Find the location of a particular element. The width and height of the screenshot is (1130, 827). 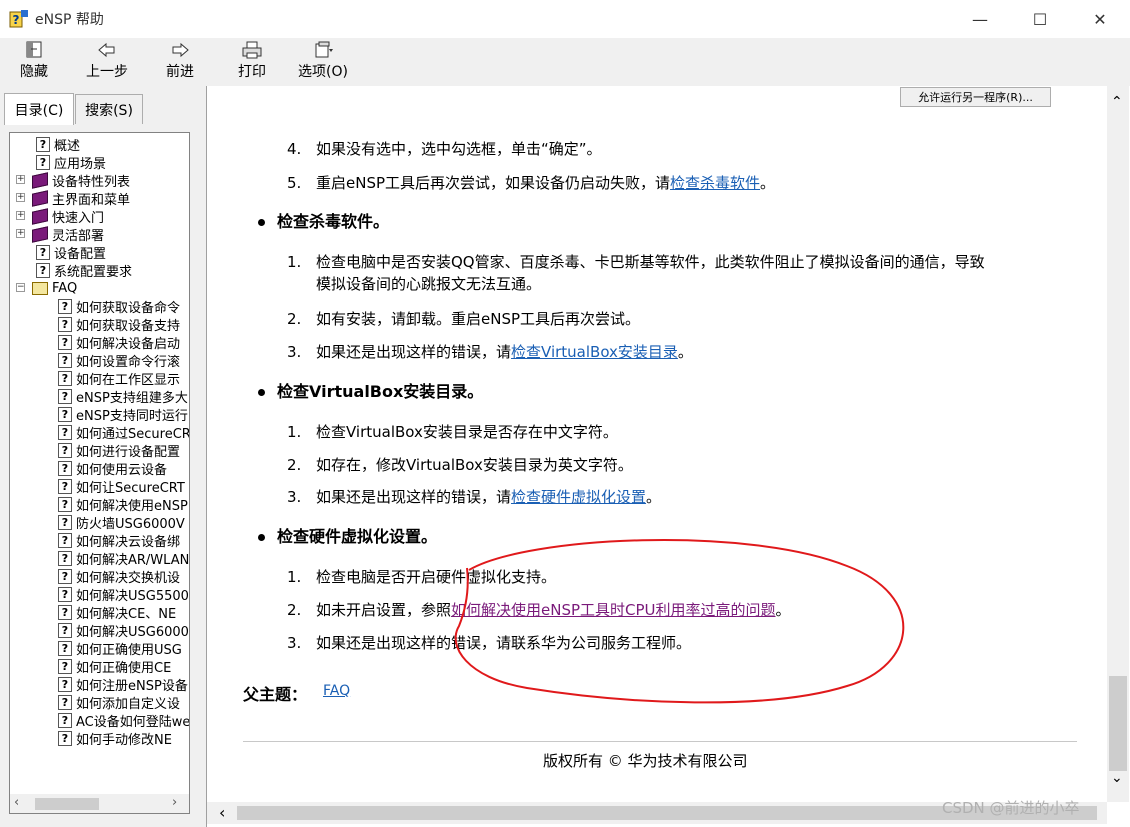

faq-list-item: ? 如何注册eNSP设备 is located at coordinates (123, 684).